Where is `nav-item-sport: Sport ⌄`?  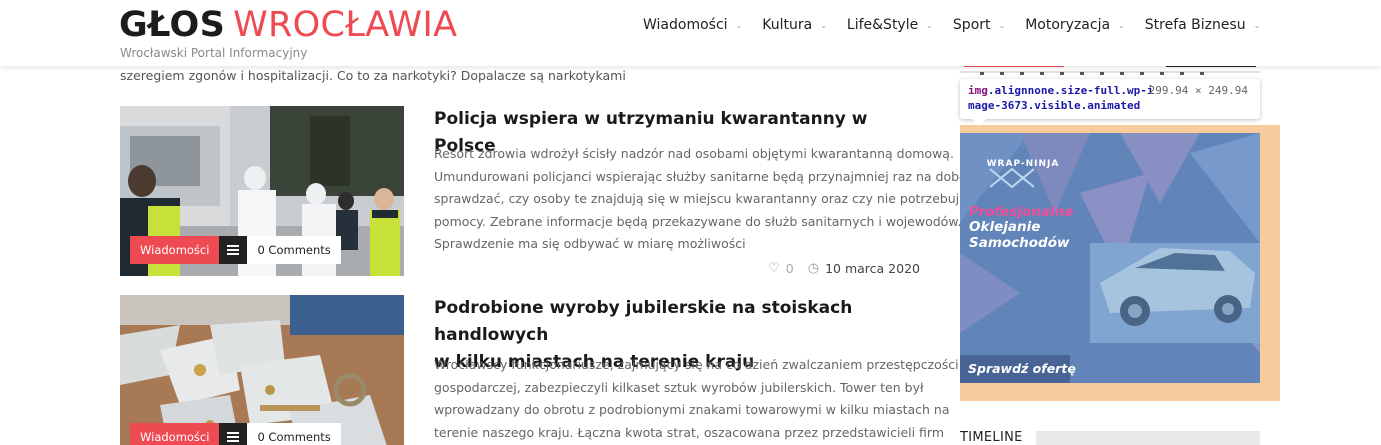 nav-item-sport: Sport ⌄ is located at coordinates (979, 25).